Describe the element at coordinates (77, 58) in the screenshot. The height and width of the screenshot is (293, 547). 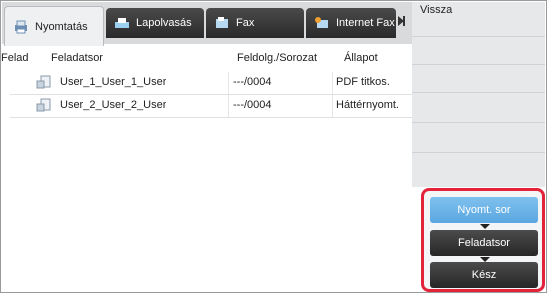
I see `col-header-job: Feladatsor` at that location.